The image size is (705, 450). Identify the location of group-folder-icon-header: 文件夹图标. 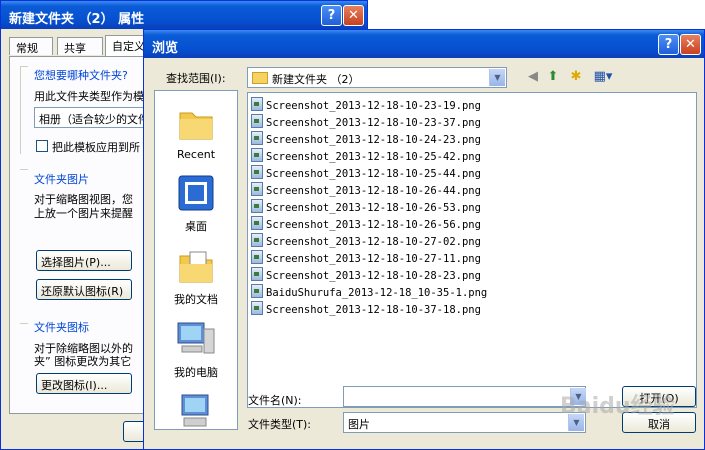
(61, 327).